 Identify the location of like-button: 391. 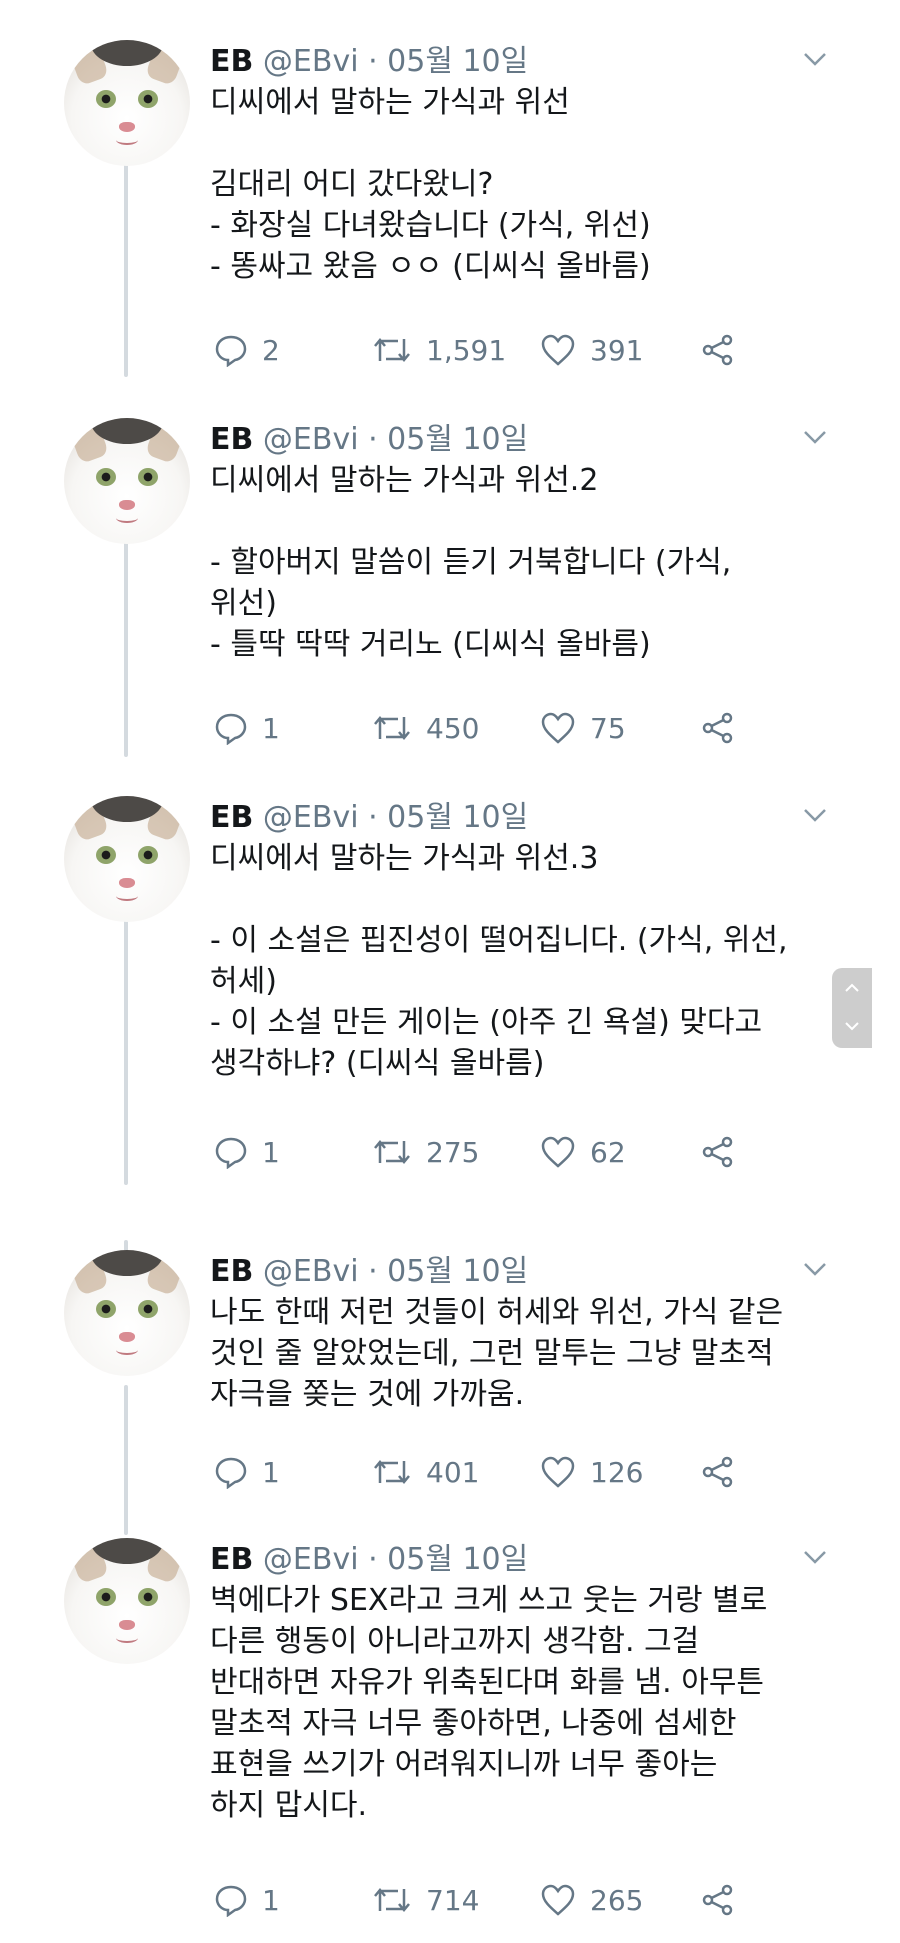
(591, 350).